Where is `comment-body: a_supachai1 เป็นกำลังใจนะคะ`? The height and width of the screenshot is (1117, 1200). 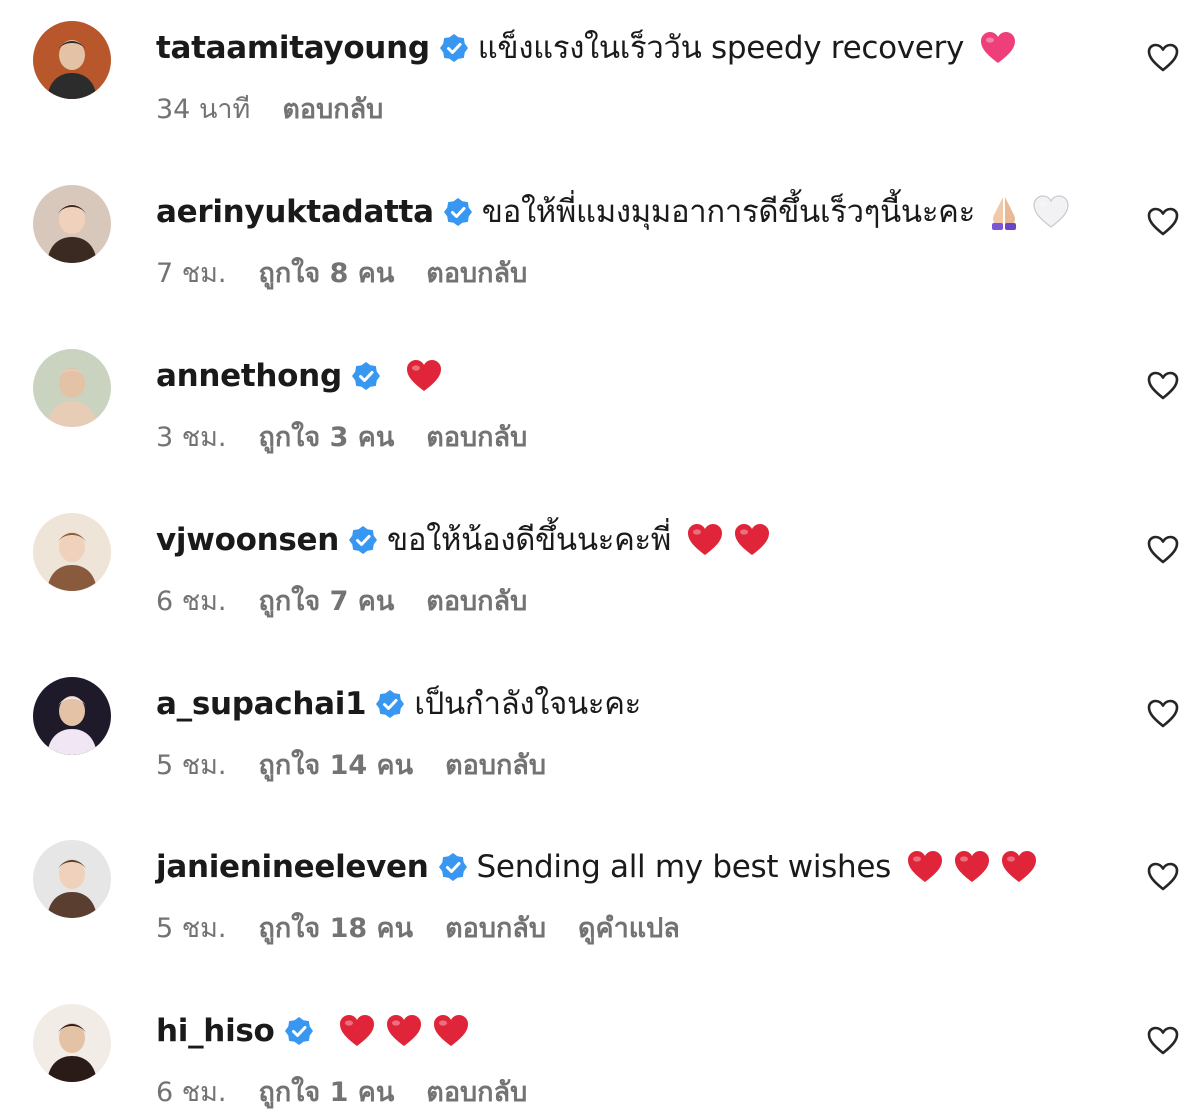
comment-body: a_supachai1 เป็นกำลังใจนะคะ is located at coordinates (398, 704).